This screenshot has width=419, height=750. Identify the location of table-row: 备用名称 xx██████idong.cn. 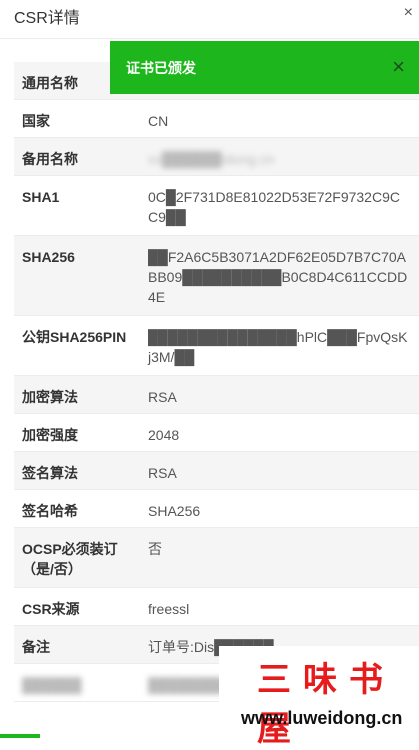
(216, 157).